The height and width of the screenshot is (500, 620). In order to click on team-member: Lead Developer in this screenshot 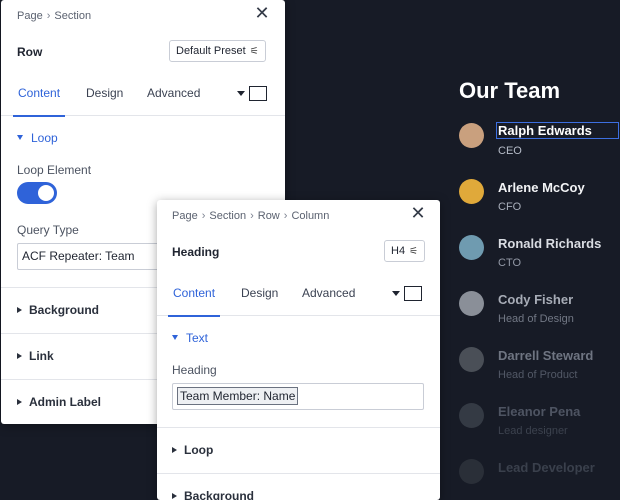, I will do `click(539, 479)`.